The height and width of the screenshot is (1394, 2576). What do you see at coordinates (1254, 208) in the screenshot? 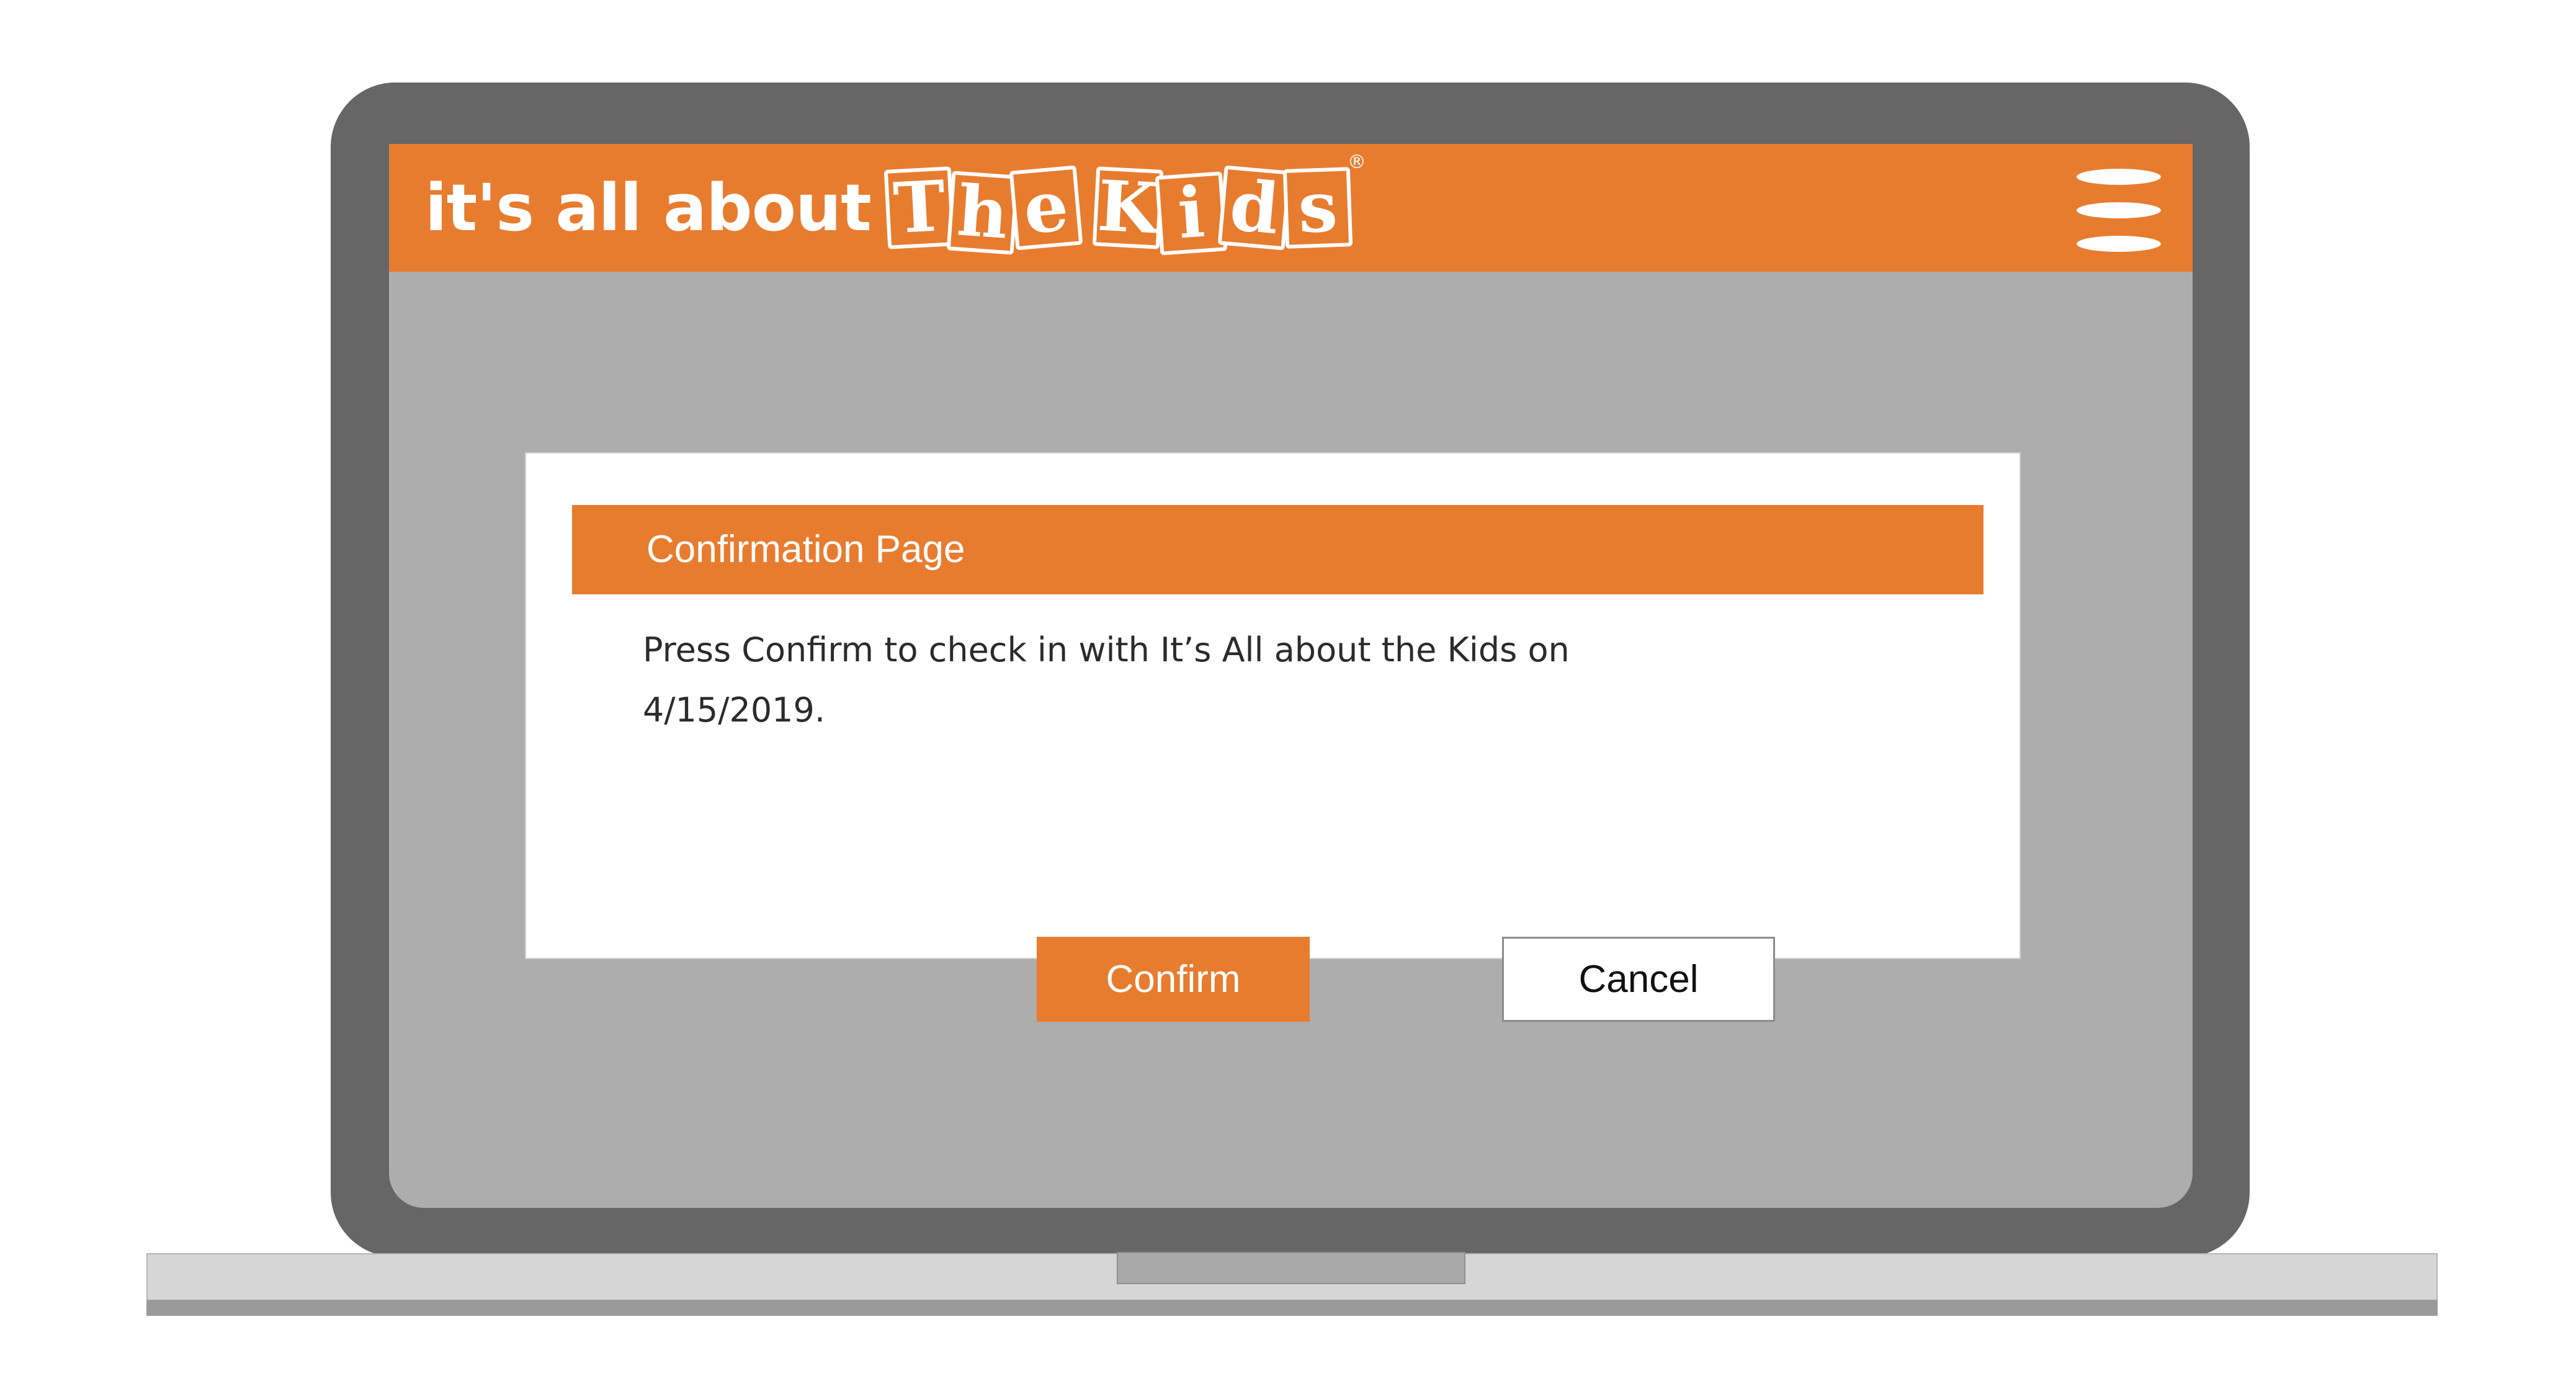
I see `brand-tile: d` at bounding box center [1254, 208].